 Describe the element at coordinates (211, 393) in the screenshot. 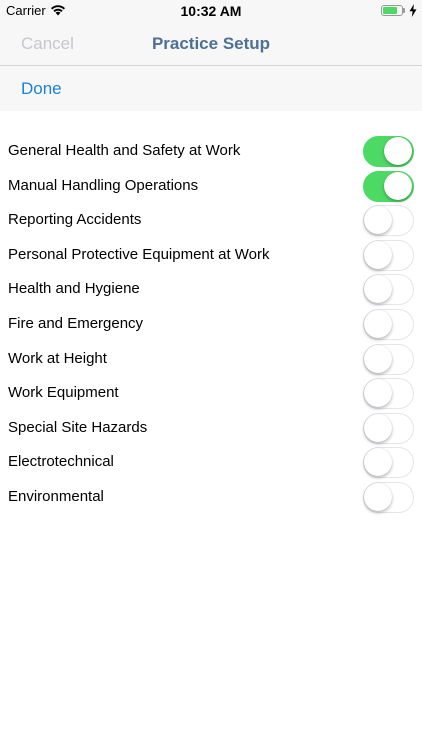

I see `topic-row: Work Equipment` at that location.